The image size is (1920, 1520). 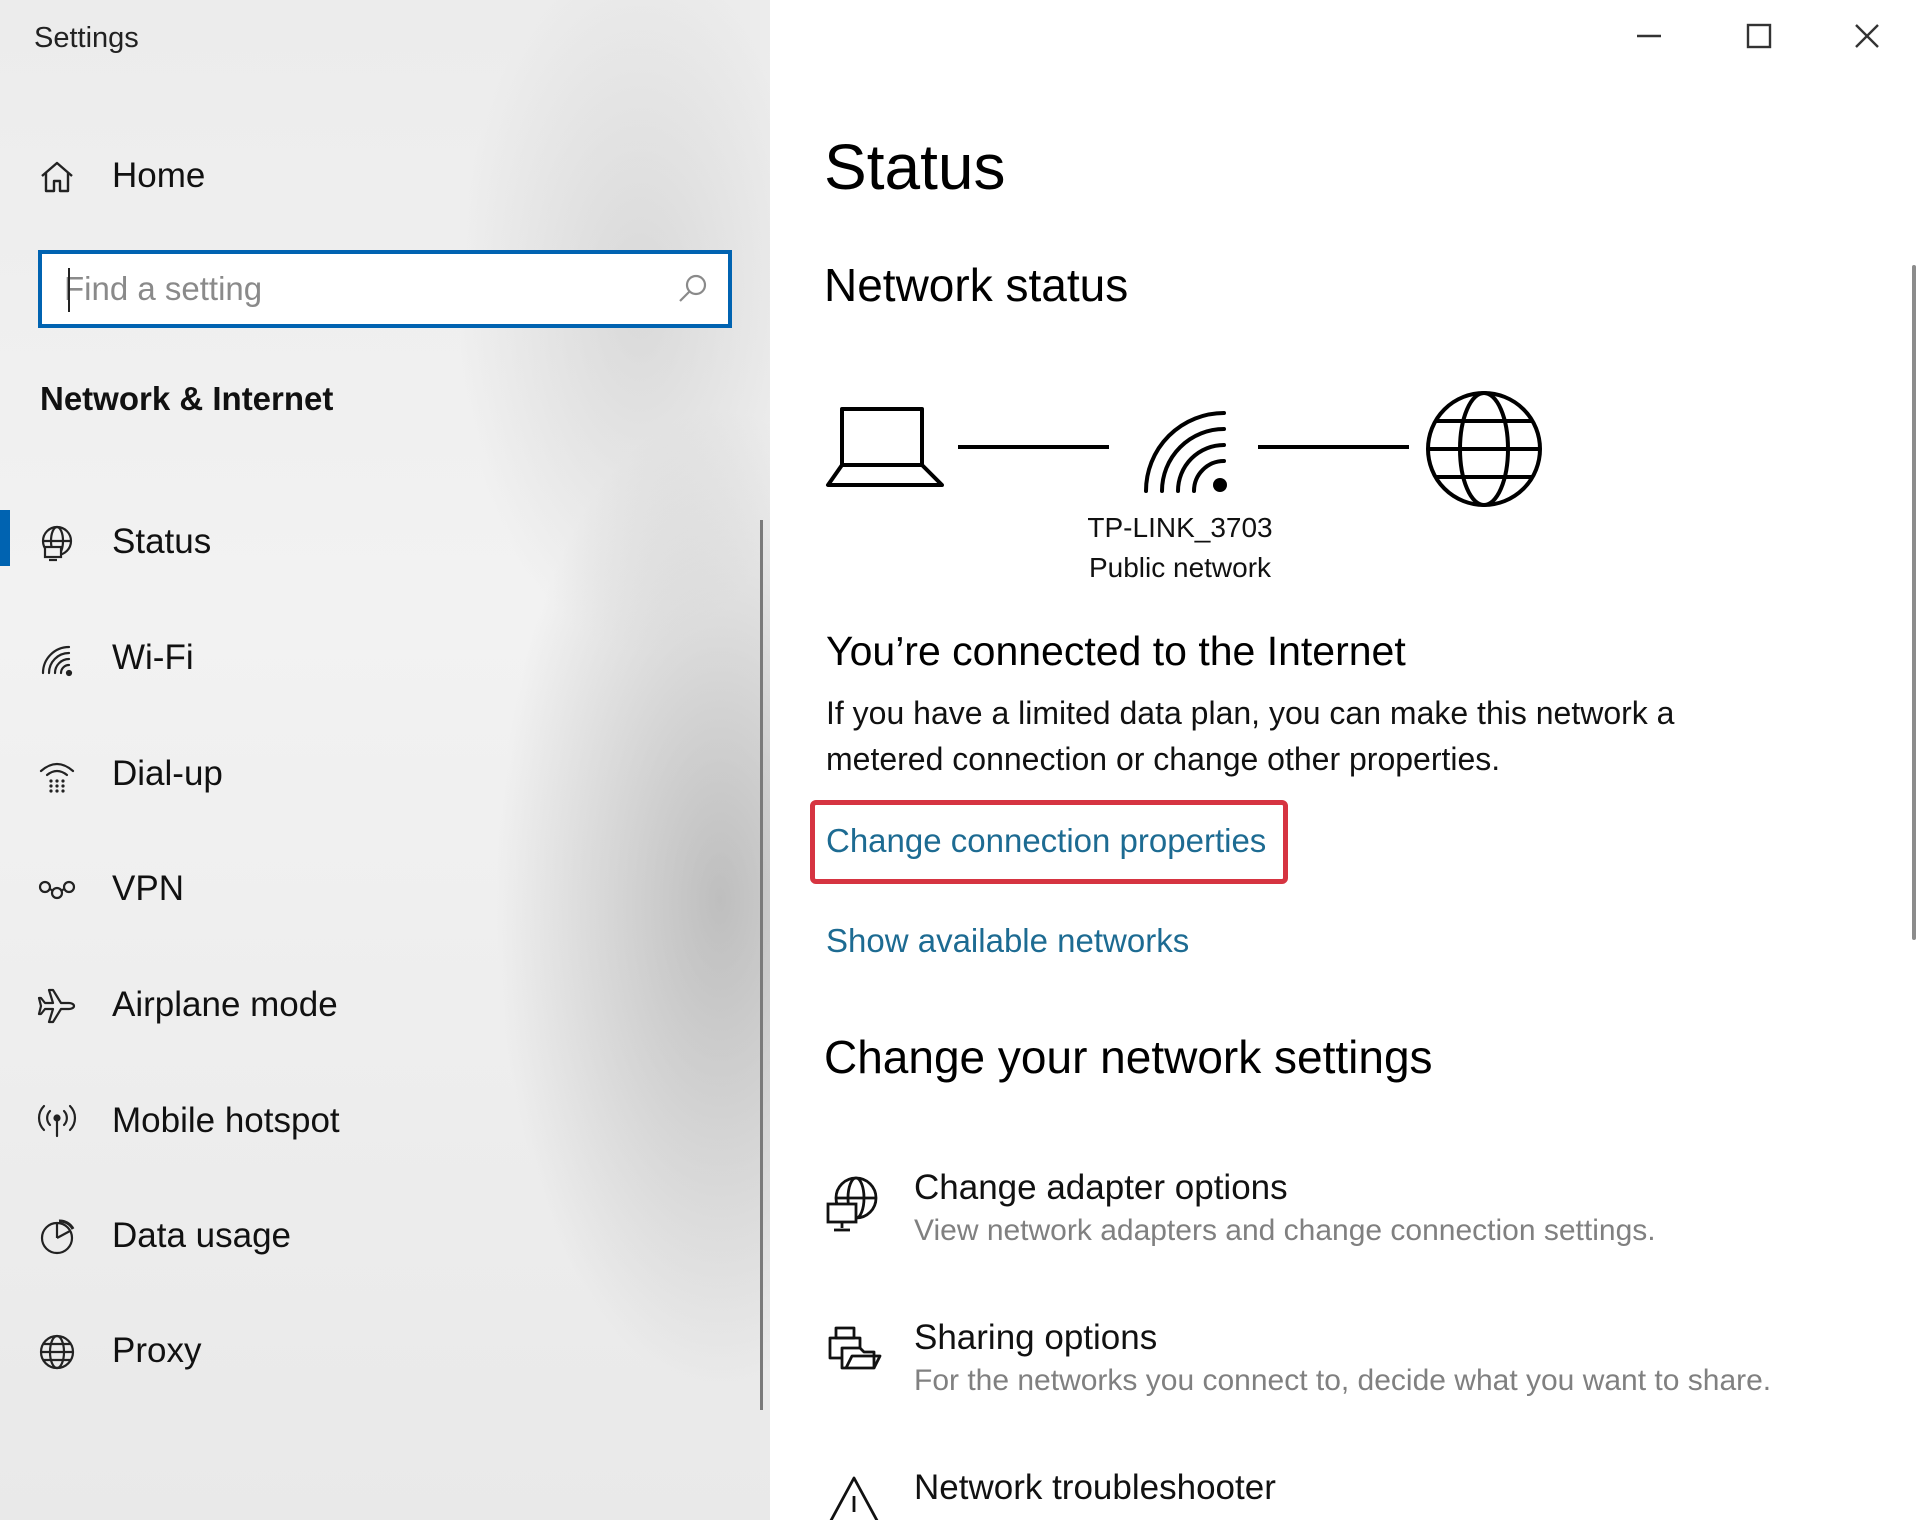 I want to click on airplane-icon, so click(x=57, y=1006).